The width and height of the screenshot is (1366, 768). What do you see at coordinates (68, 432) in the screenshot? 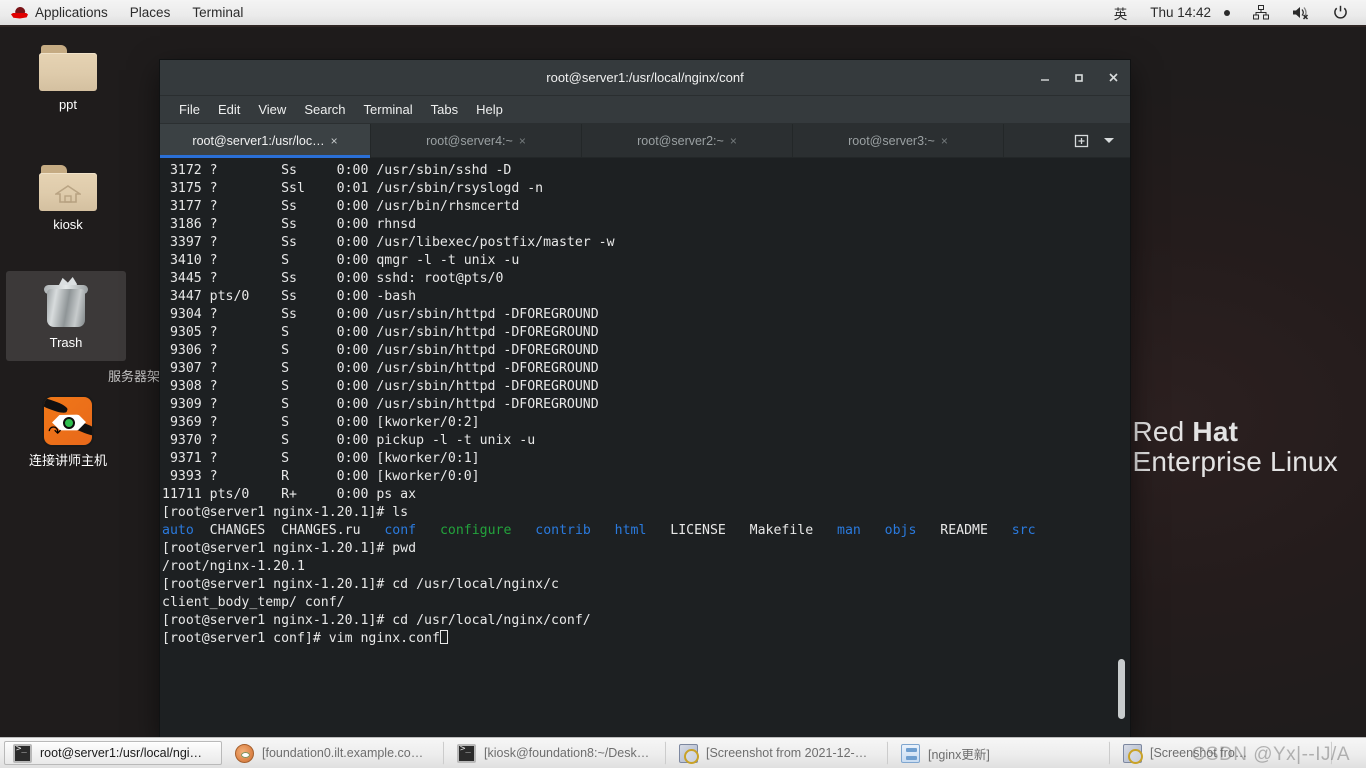
I see `desktop-icon-connect-instructor-host: 连接讲师主机` at bounding box center [68, 432].